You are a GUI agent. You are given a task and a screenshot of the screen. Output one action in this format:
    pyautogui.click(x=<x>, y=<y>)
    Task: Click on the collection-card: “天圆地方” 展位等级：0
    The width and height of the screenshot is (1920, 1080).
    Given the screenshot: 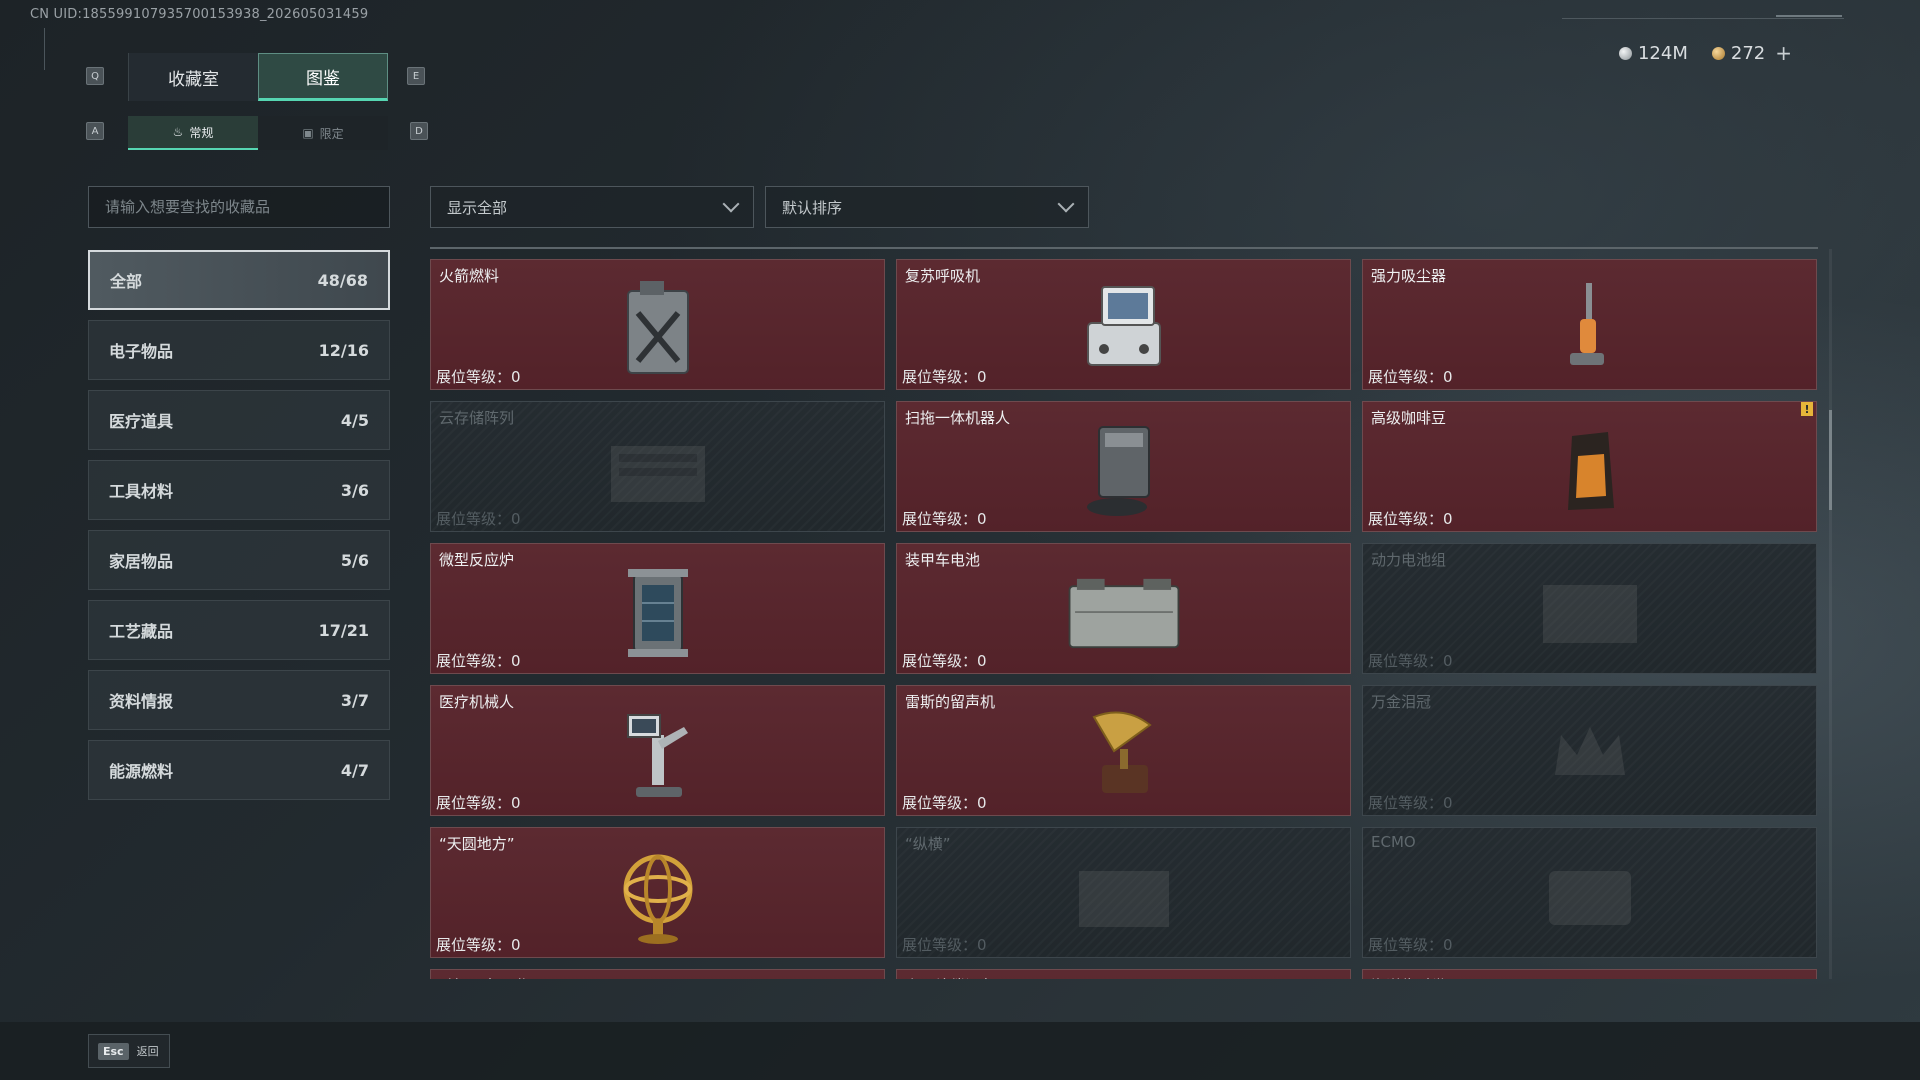 What is the action you would take?
    pyautogui.click(x=657, y=892)
    